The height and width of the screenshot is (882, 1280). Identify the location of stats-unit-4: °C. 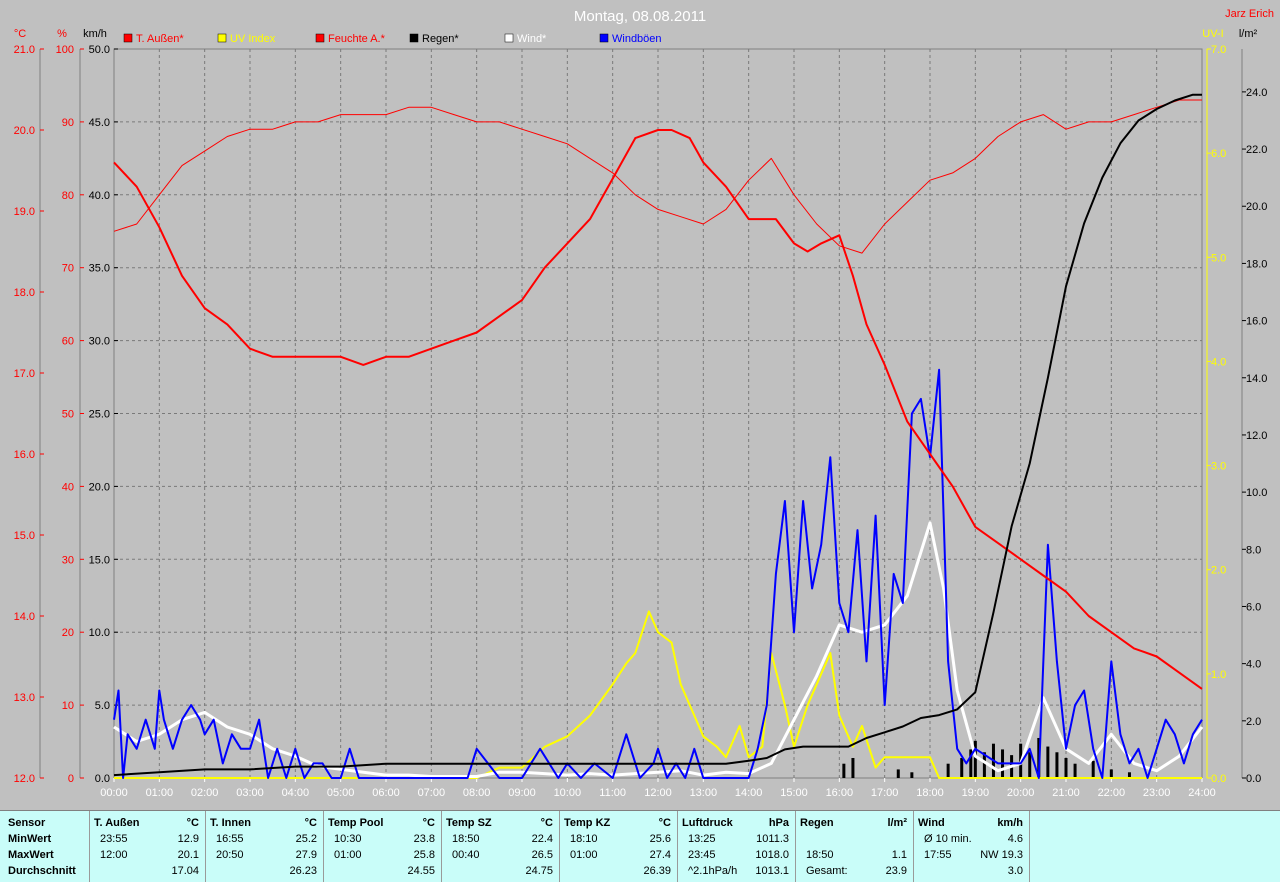
(664, 823).